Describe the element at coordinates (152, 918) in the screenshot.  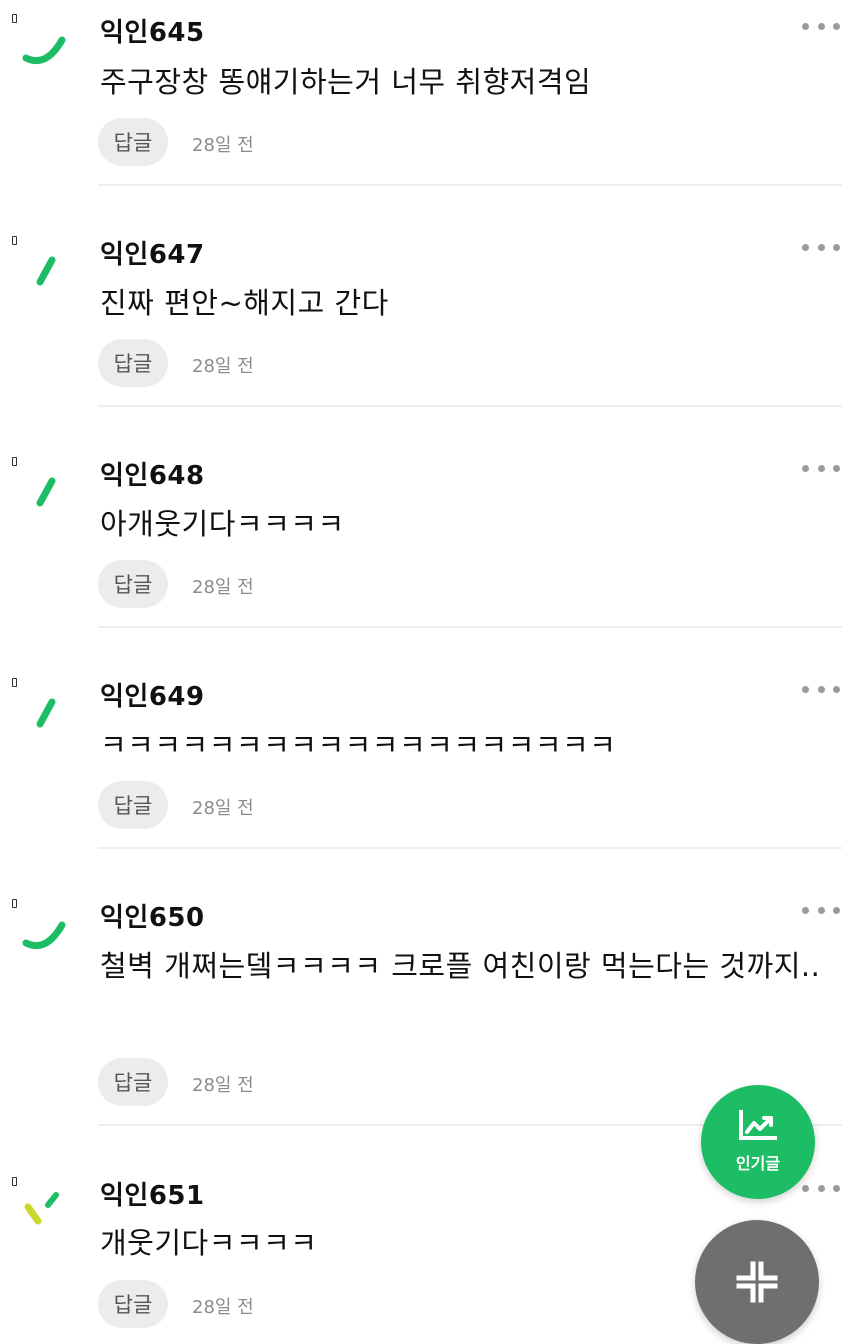
I see `comment-author: 익인650` at that location.